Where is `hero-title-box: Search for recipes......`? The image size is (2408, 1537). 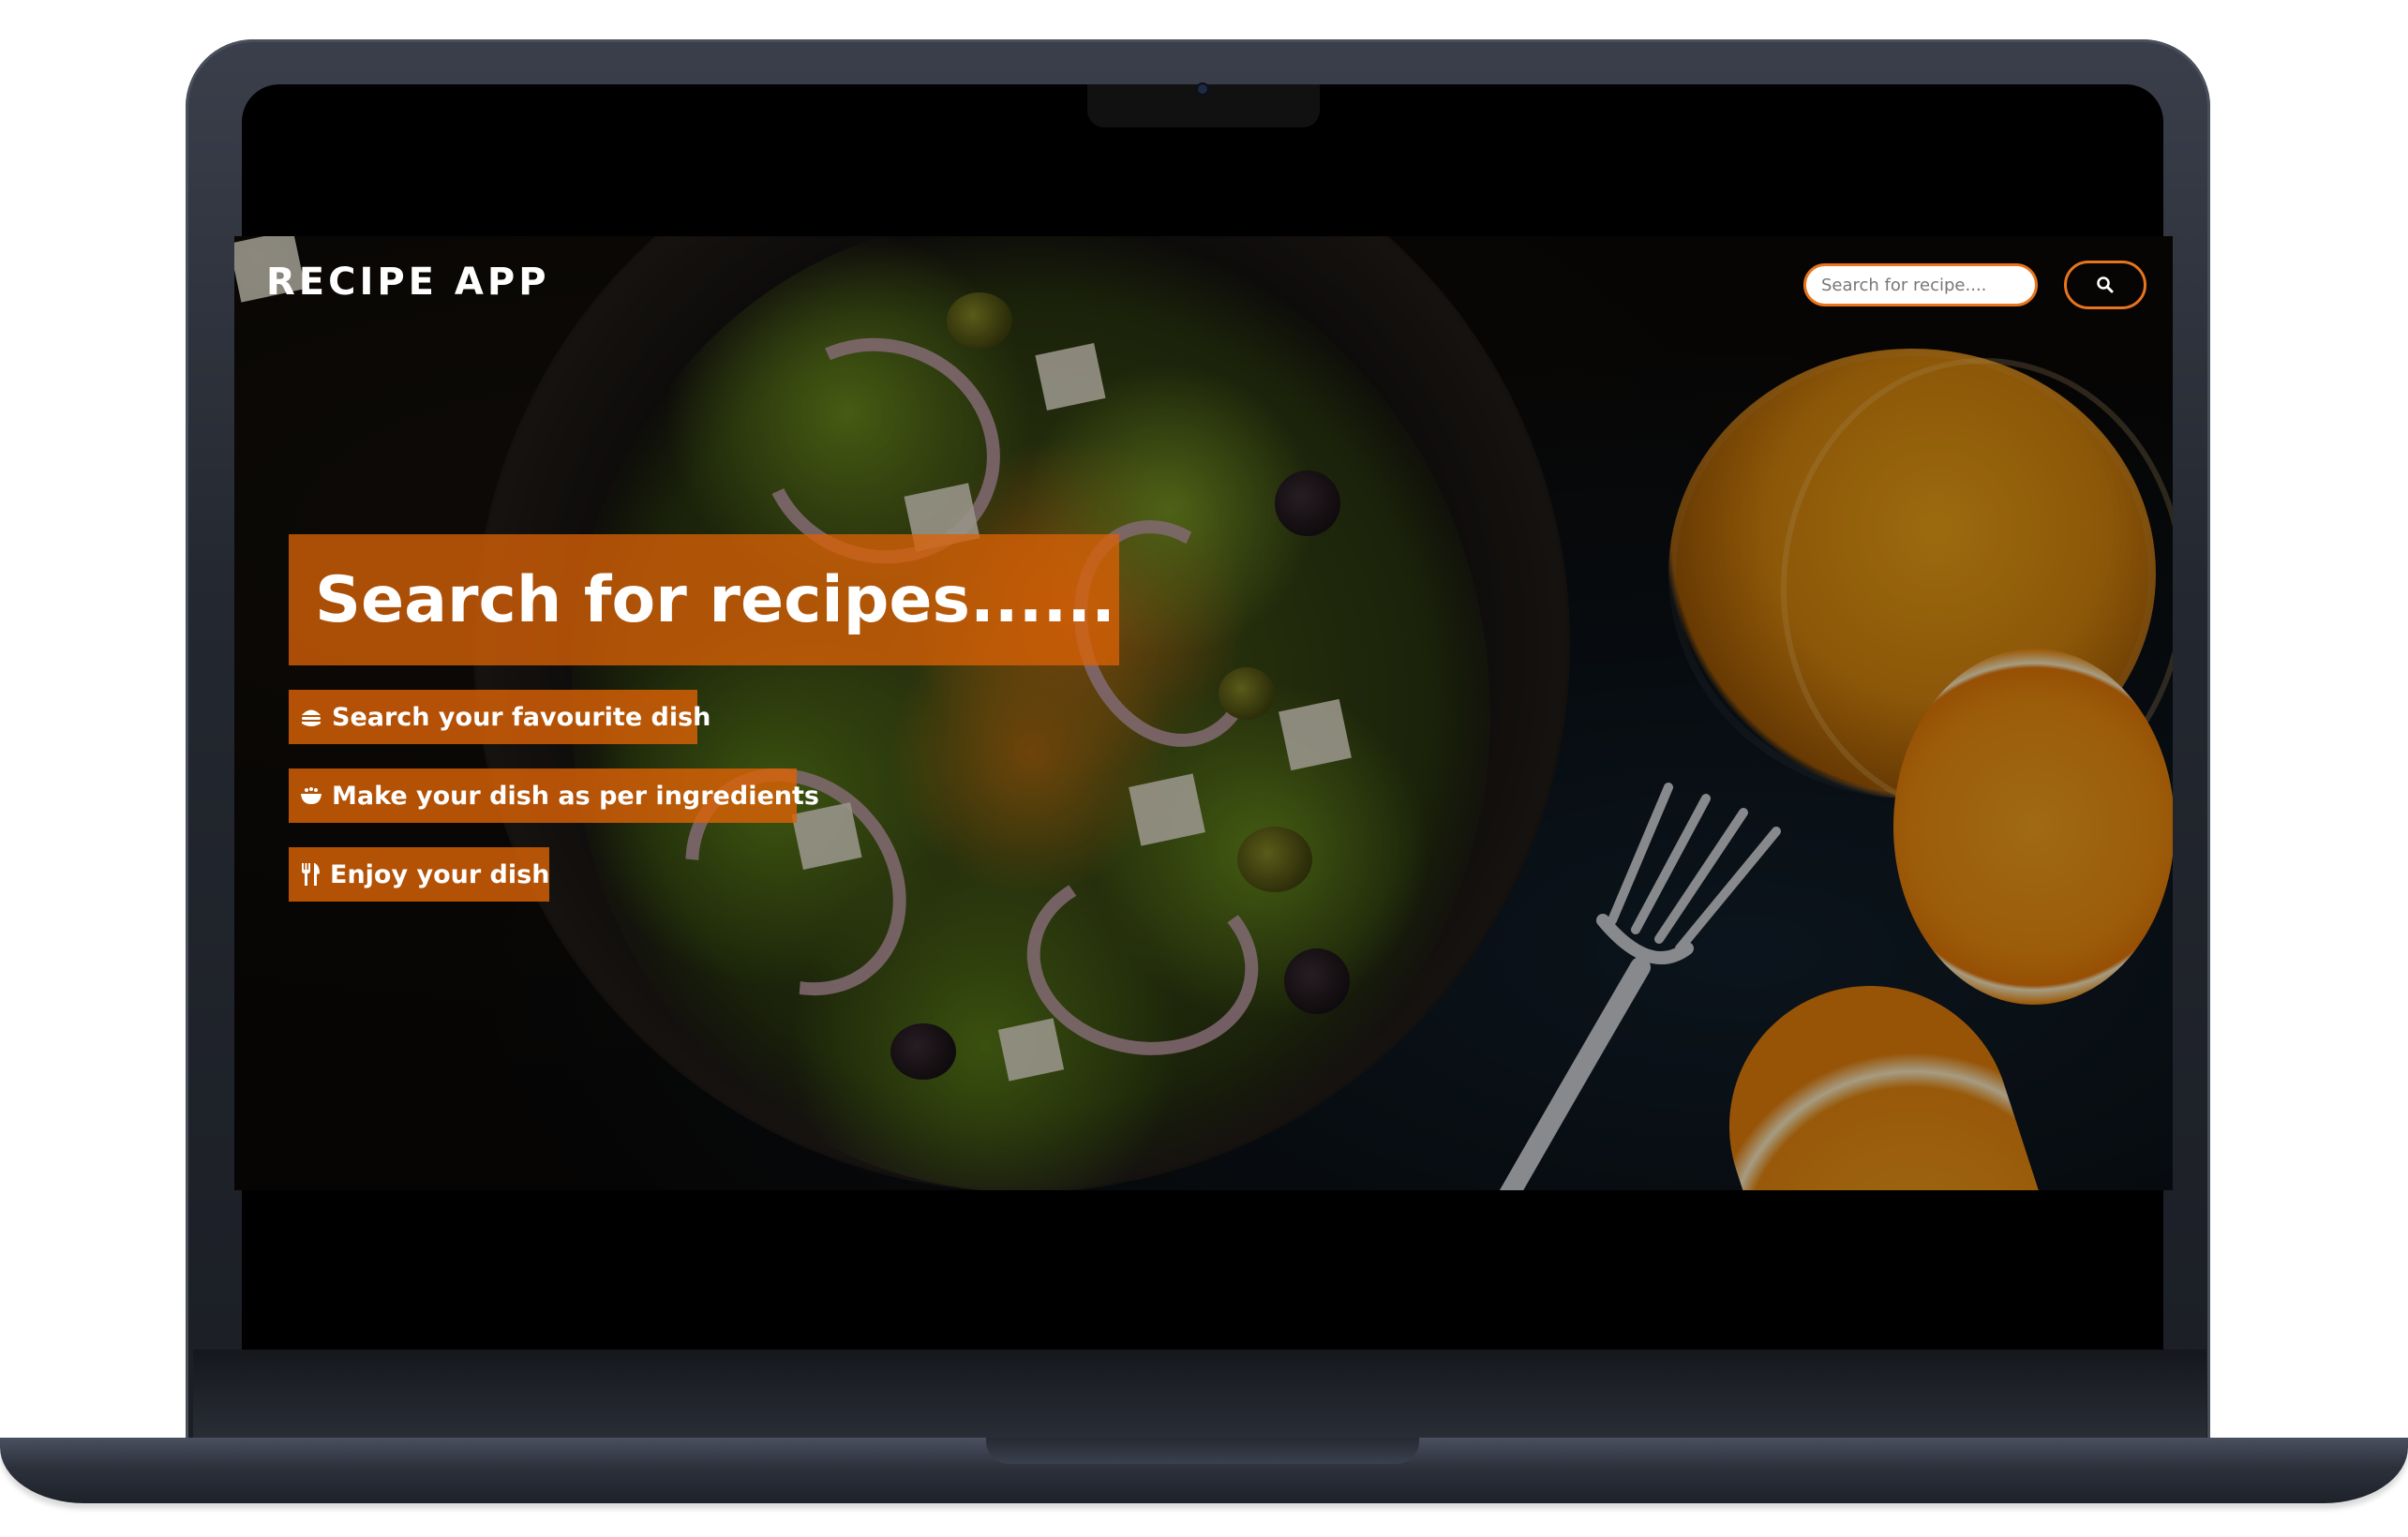 hero-title-box: Search for recipes...... is located at coordinates (704, 599).